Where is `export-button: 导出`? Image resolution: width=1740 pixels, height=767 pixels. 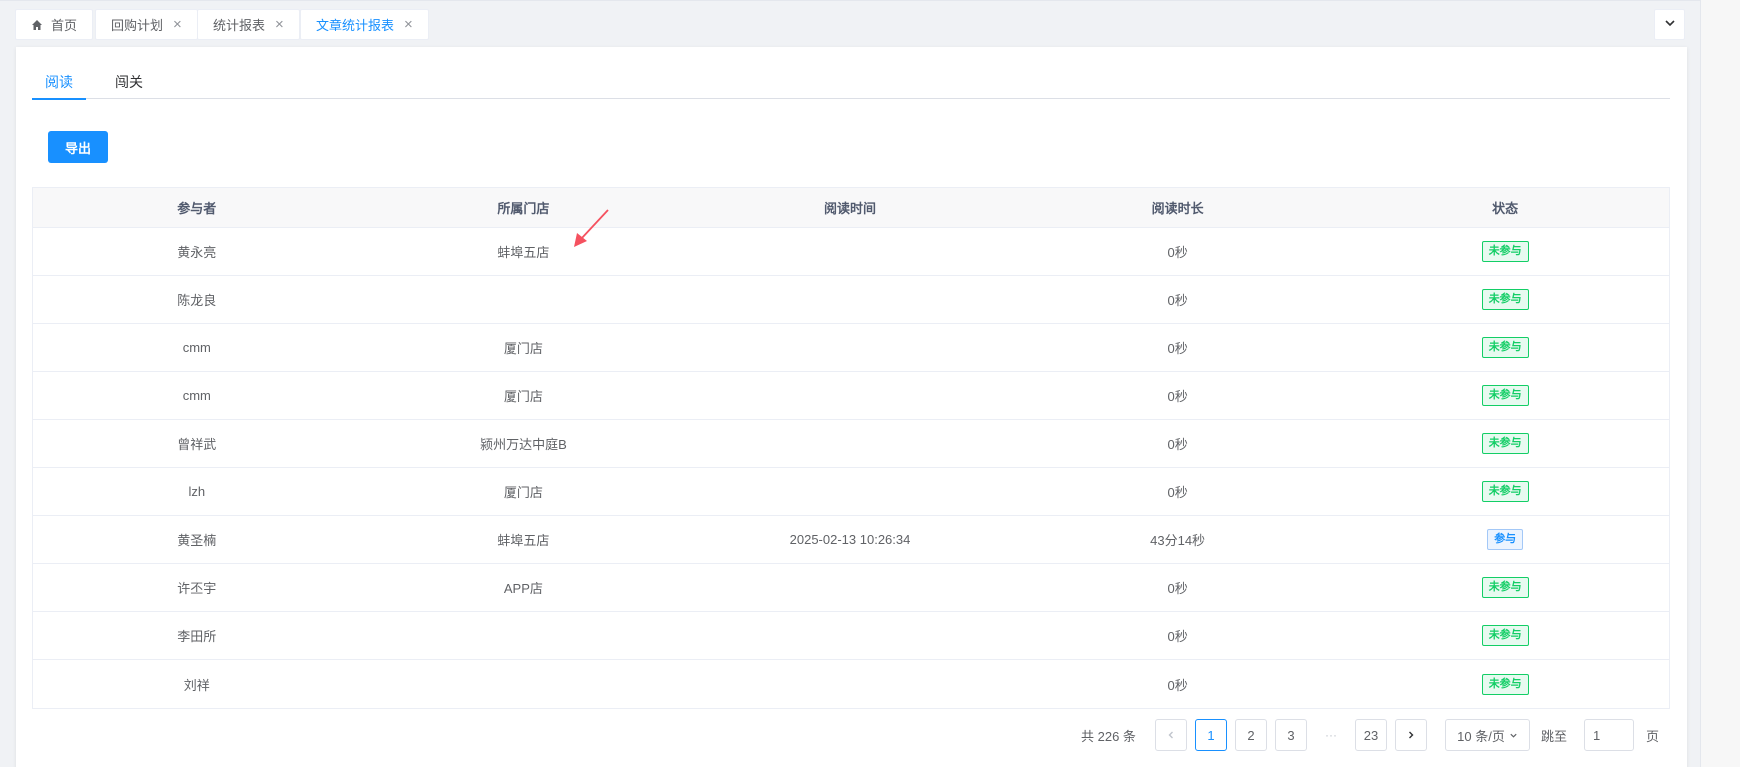
export-button: 导出 is located at coordinates (78, 147).